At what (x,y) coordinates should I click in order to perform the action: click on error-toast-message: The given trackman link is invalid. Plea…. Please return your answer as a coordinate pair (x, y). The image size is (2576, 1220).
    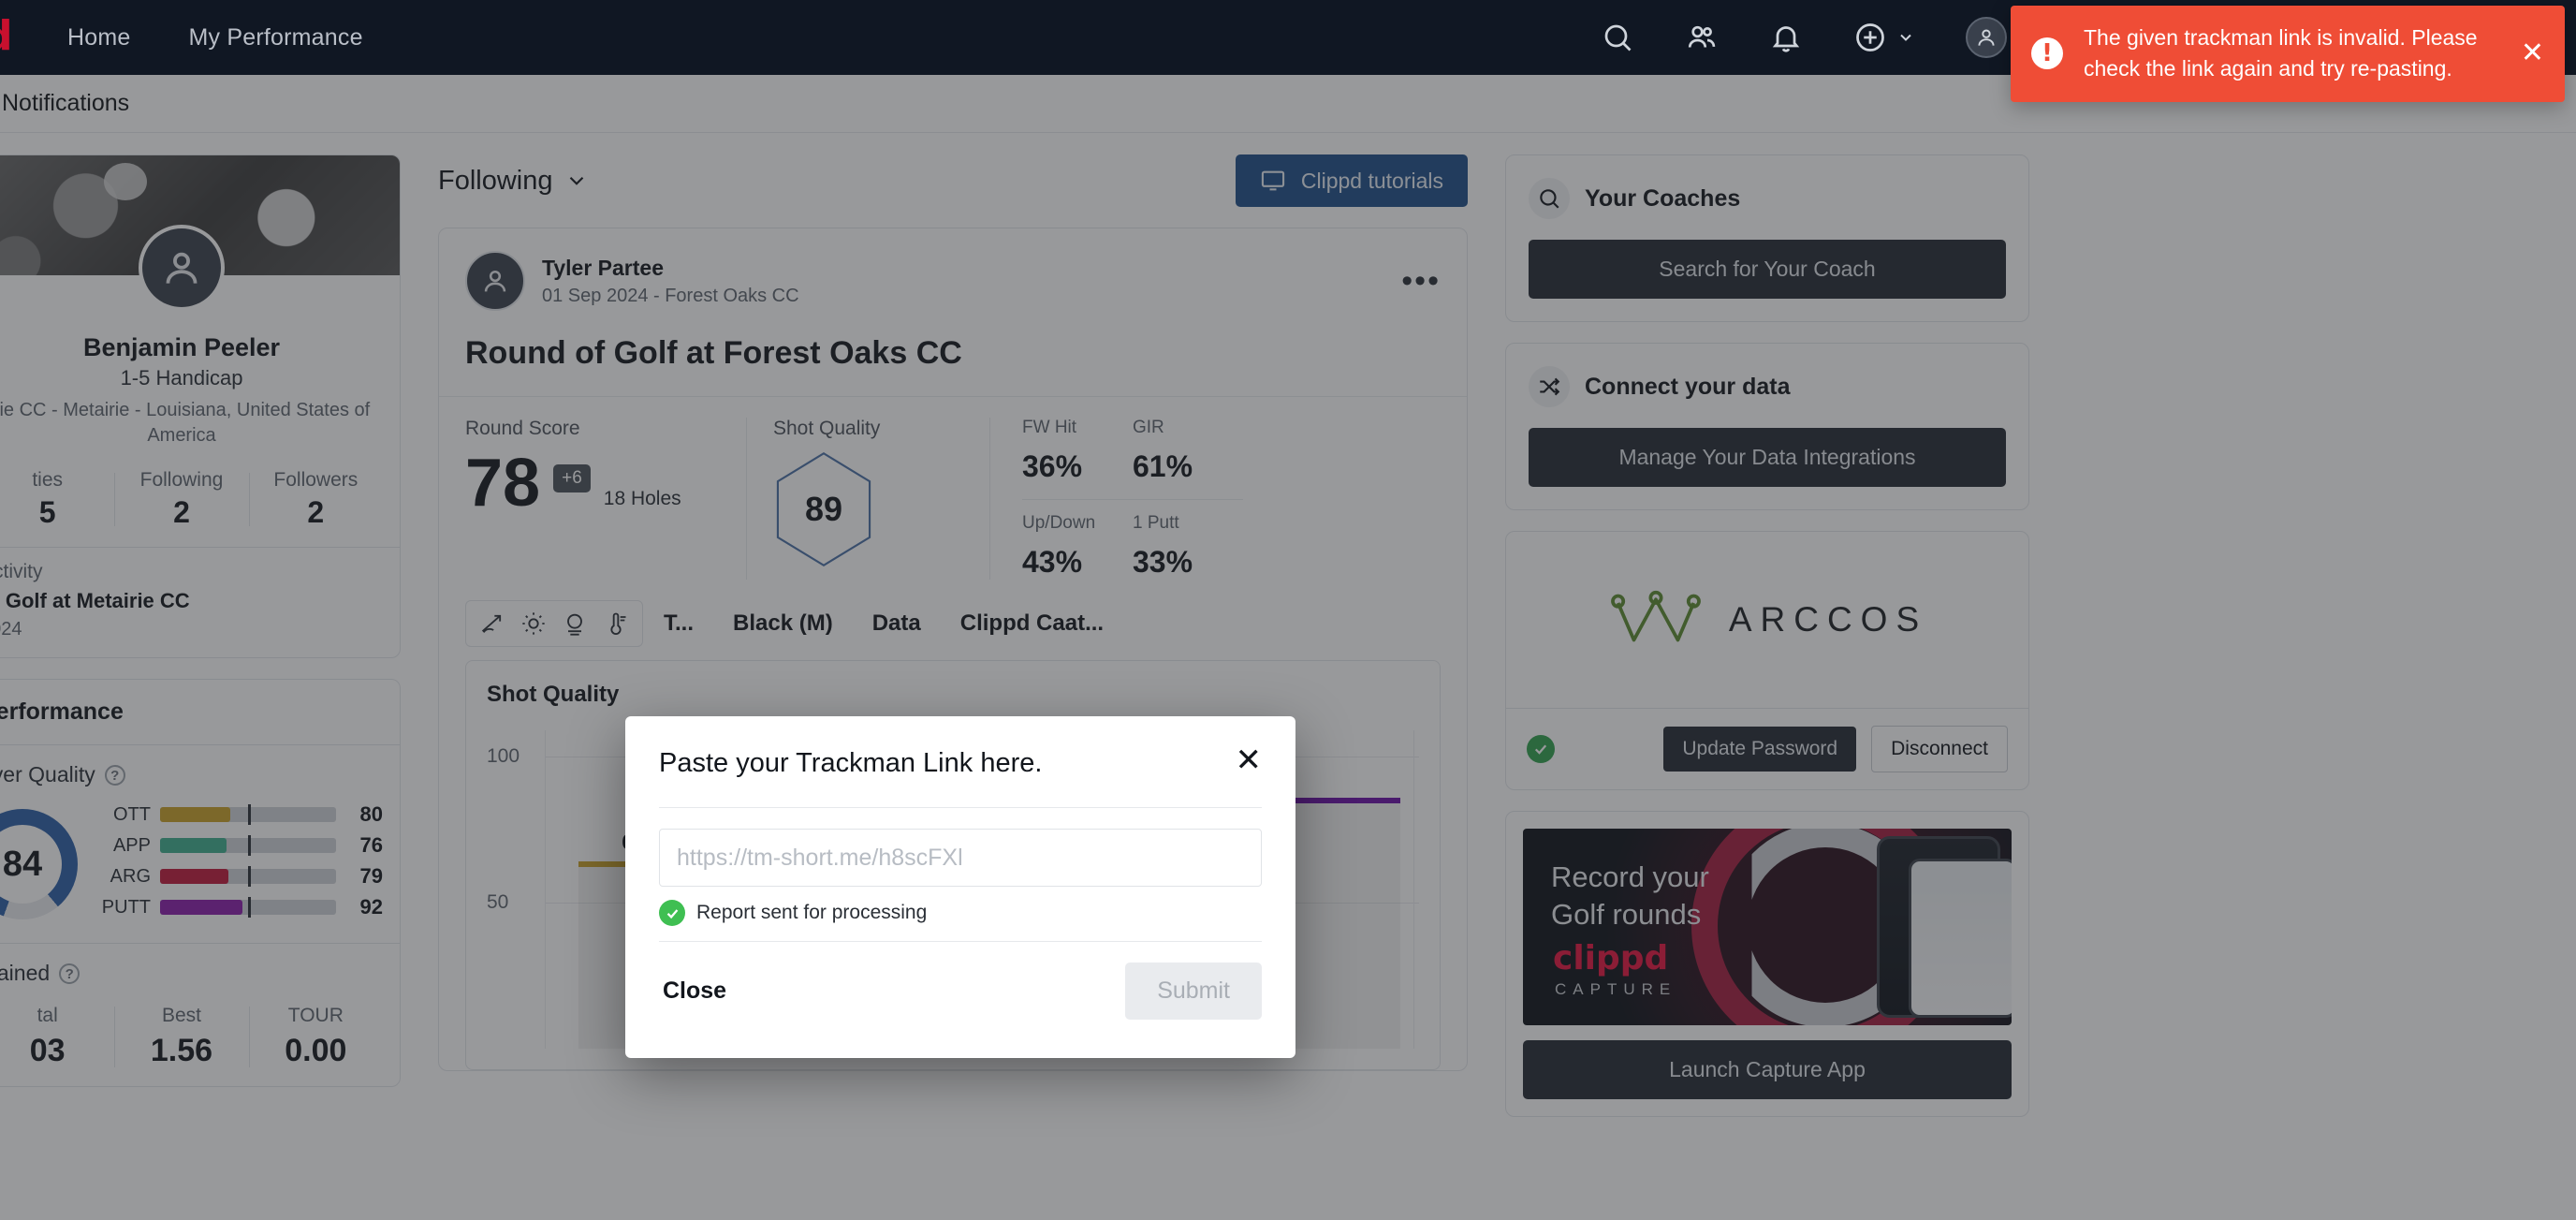
    Looking at the image, I should click on (2281, 53).